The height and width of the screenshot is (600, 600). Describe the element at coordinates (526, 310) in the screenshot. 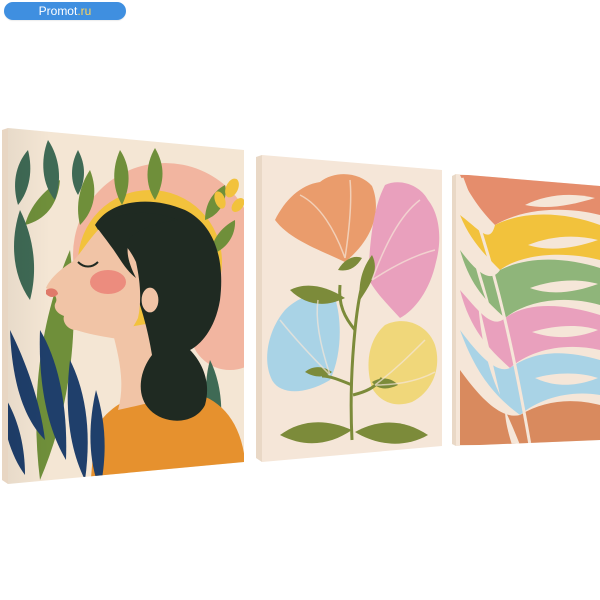

I see `canvas-panel-right` at that location.